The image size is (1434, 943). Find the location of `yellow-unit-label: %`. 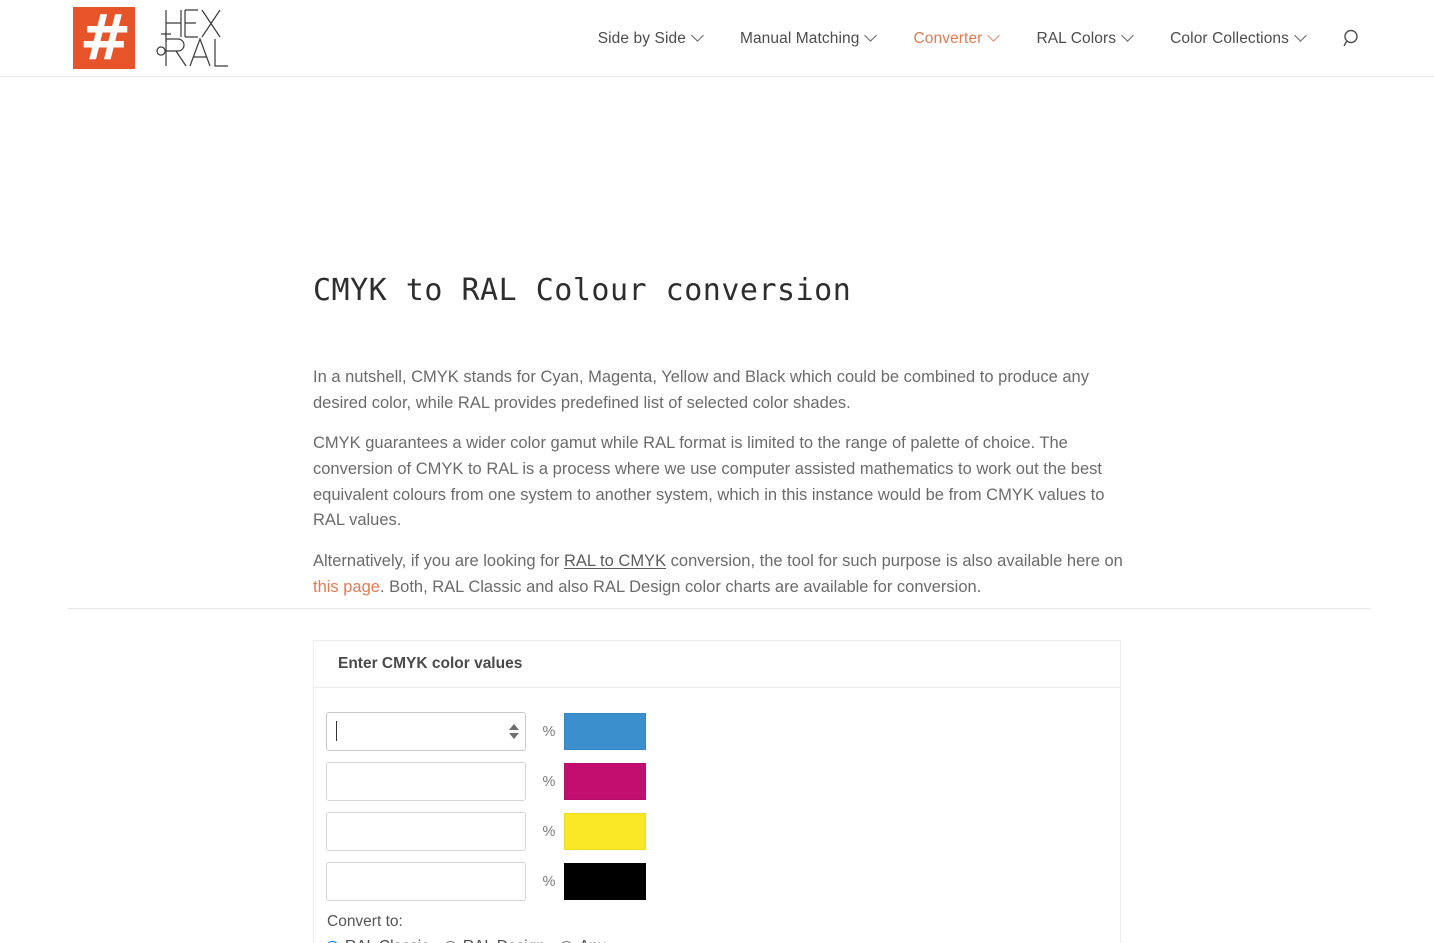

yellow-unit-label: % is located at coordinates (549, 831).